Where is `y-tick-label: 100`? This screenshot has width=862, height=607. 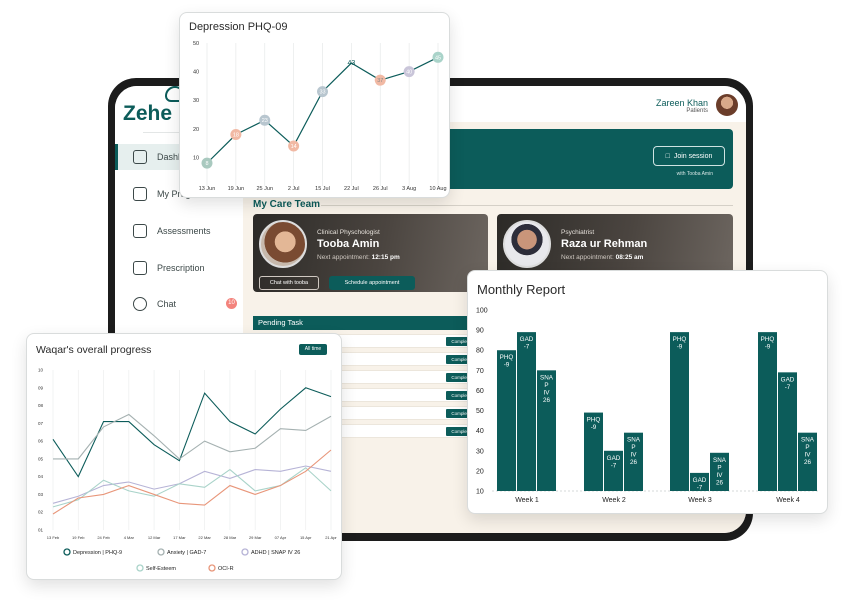 y-tick-label: 100 is located at coordinates (482, 311).